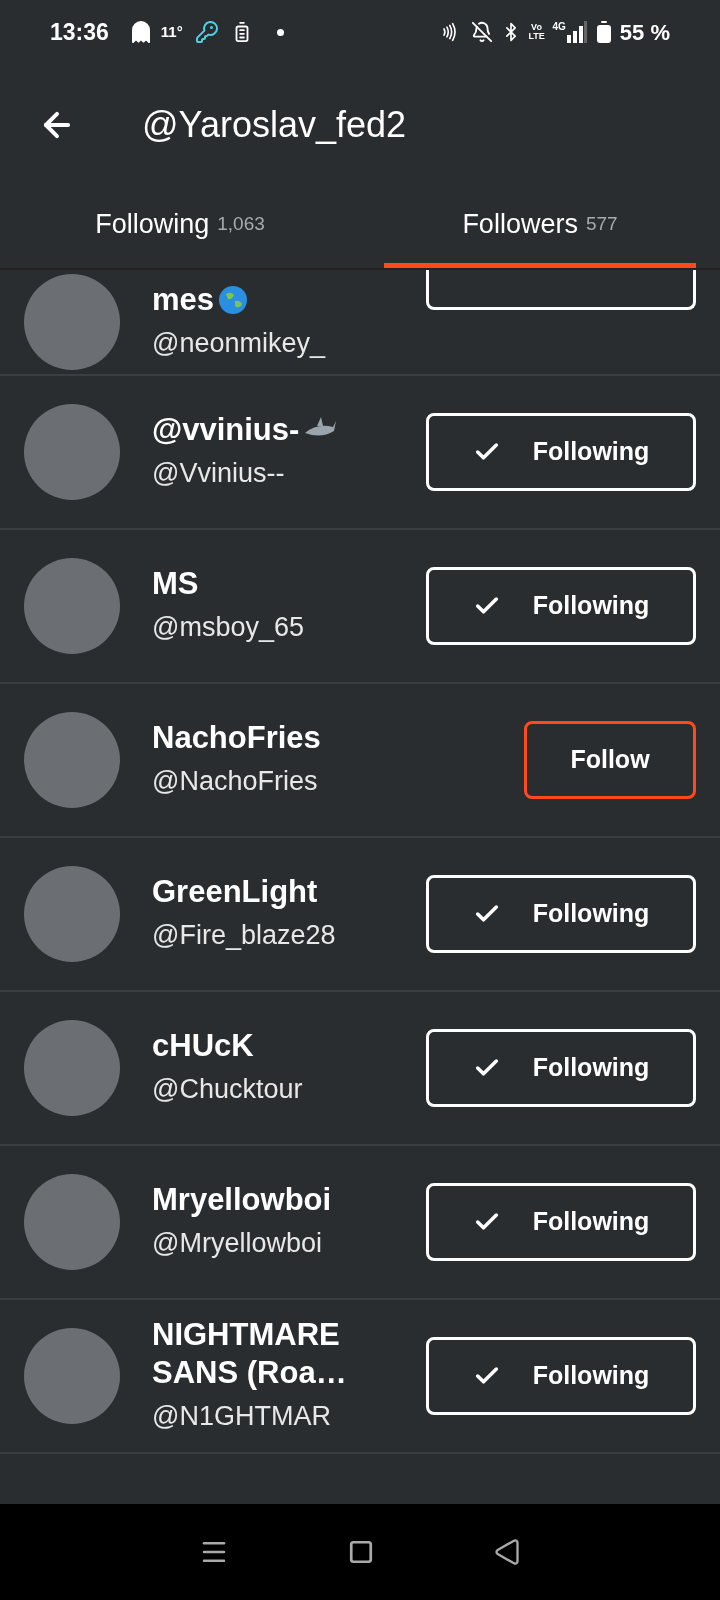  What do you see at coordinates (559, 26) in the screenshot?
I see `network-label: 4G` at bounding box center [559, 26].